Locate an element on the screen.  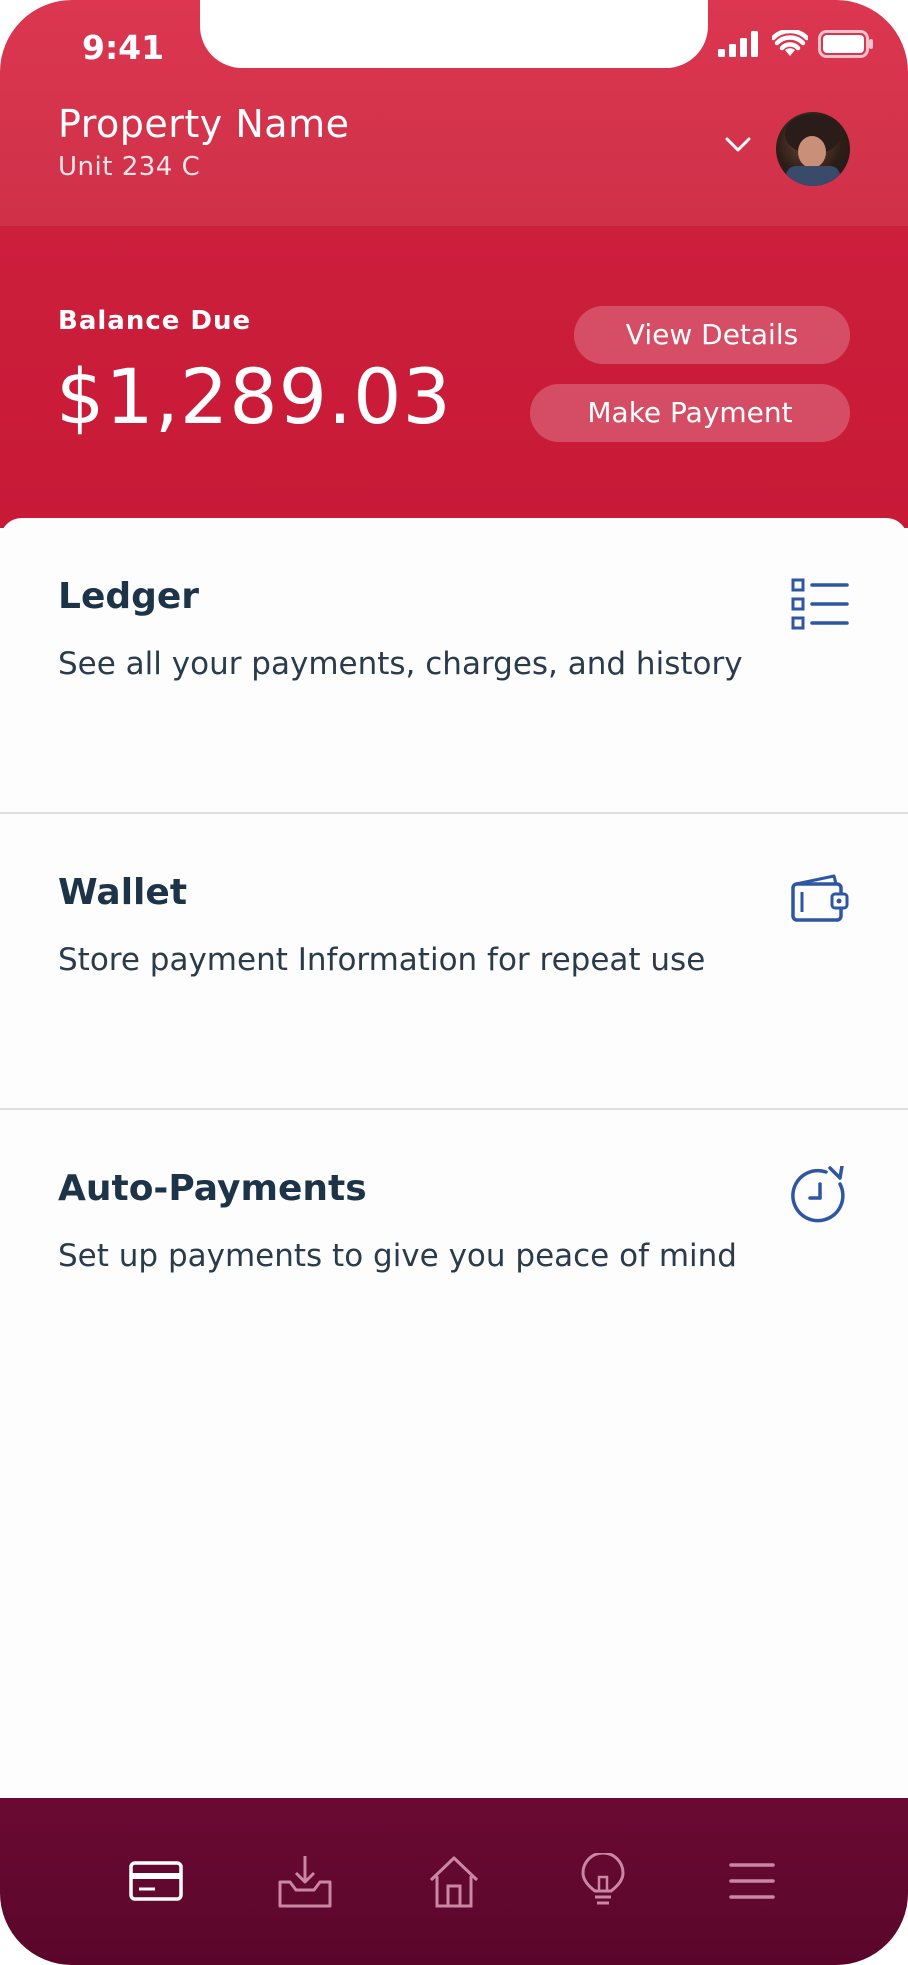
avatar is located at coordinates (813, 149).